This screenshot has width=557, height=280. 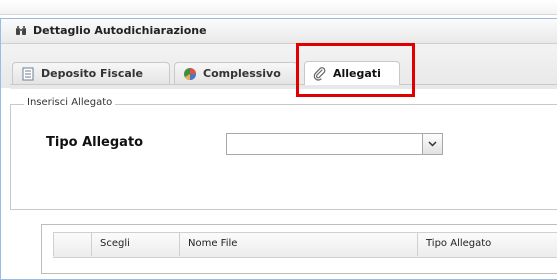 What do you see at coordinates (432, 144) in the screenshot?
I see `chevron-down-icon` at bounding box center [432, 144].